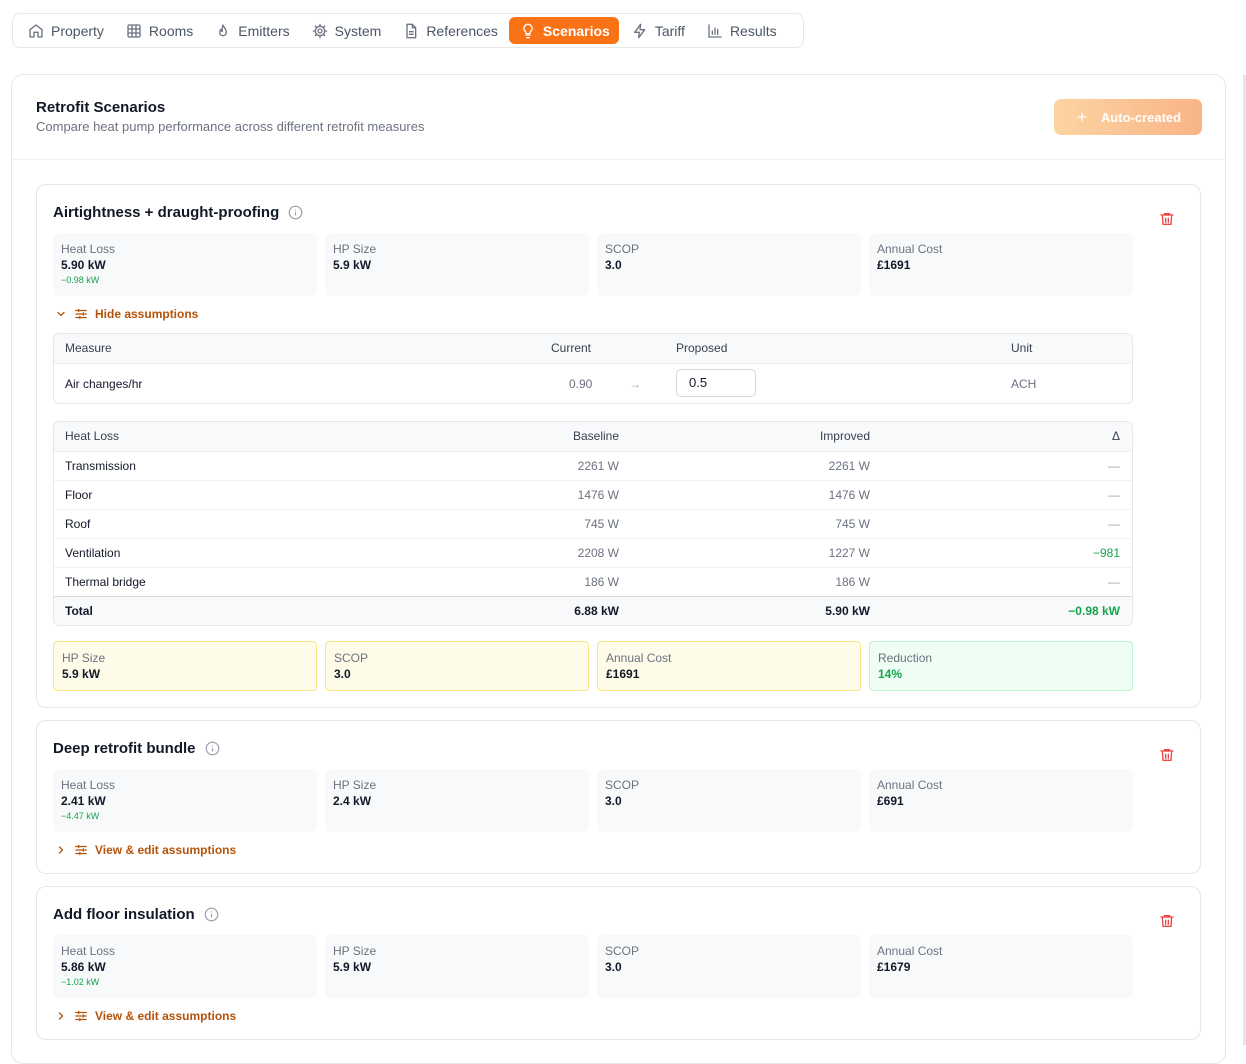 Image resolution: width=1246 pixels, height=1064 pixels. What do you see at coordinates (92, 436) in the screenshot?
I see `col-heat-loss: Heat Loss` at bounding box center [92, 436].